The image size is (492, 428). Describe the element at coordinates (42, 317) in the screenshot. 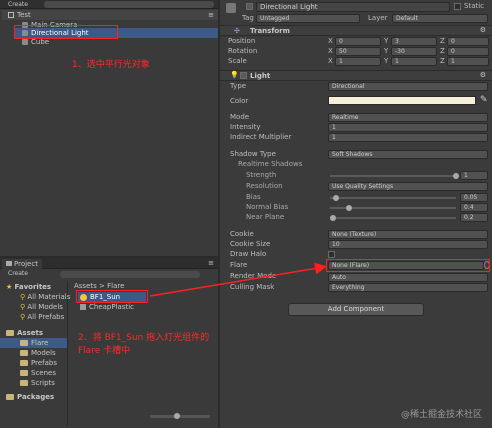

I see `favorite-item: ⚲ All Prefabs` at that location.